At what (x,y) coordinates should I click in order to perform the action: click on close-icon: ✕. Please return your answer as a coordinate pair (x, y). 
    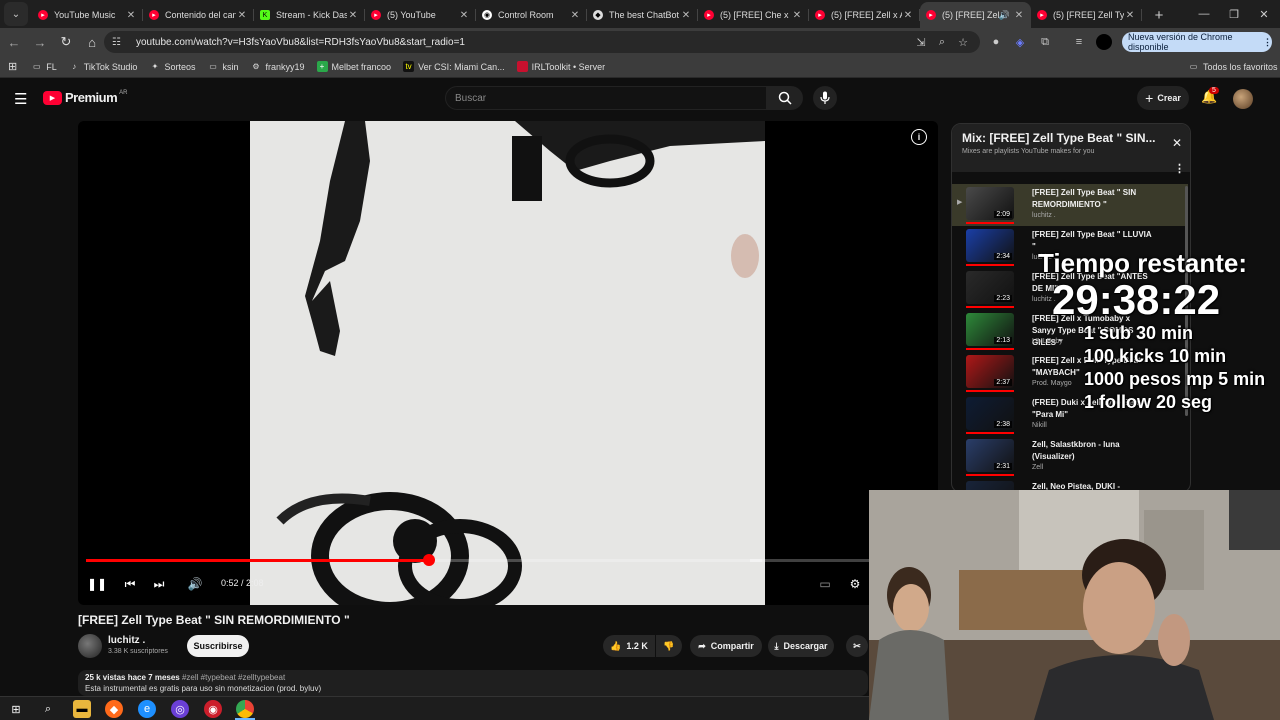
    Looking at the image, I should click on (1177, 143).